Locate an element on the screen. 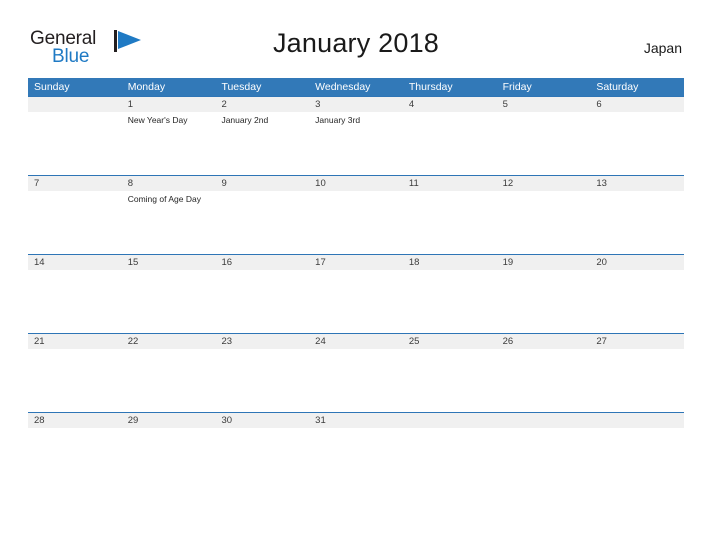 The width and height of the screenshot is (712, 550). weekday-header-saturday: Saturday is located at coordinates (617, 87).